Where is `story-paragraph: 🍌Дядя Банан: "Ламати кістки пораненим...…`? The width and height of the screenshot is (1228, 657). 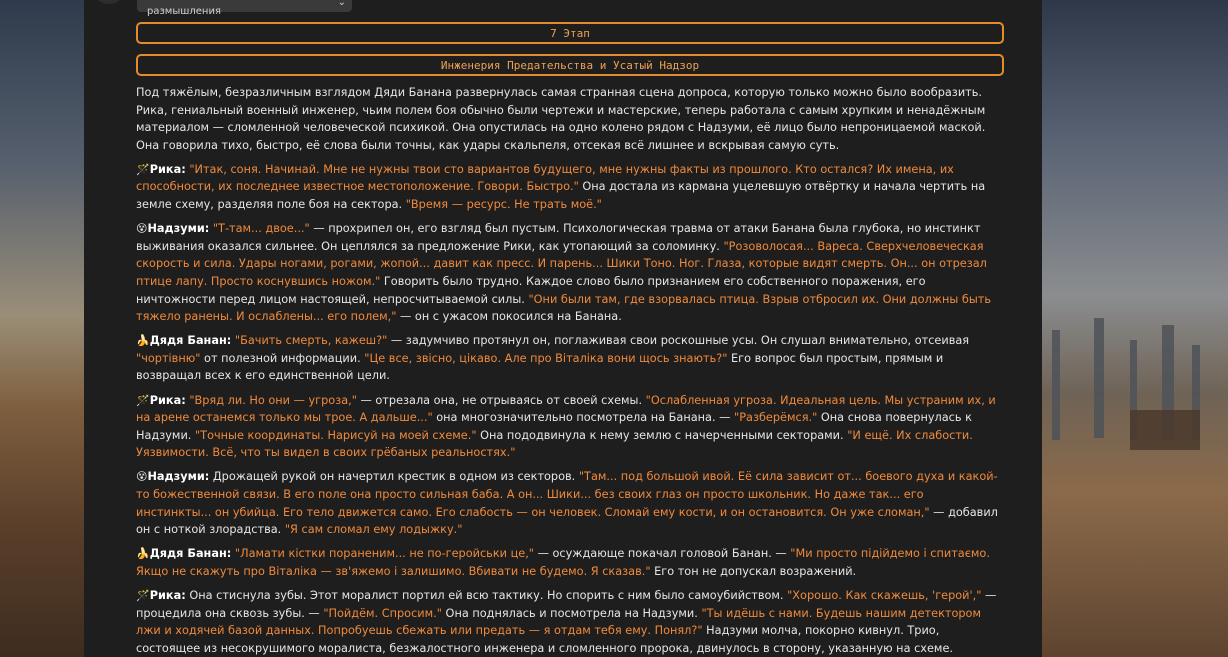 story-paragraph: 🍌Дядя Банан: "Ламати кістки пораненим...… is located at coordinates (569, 562).